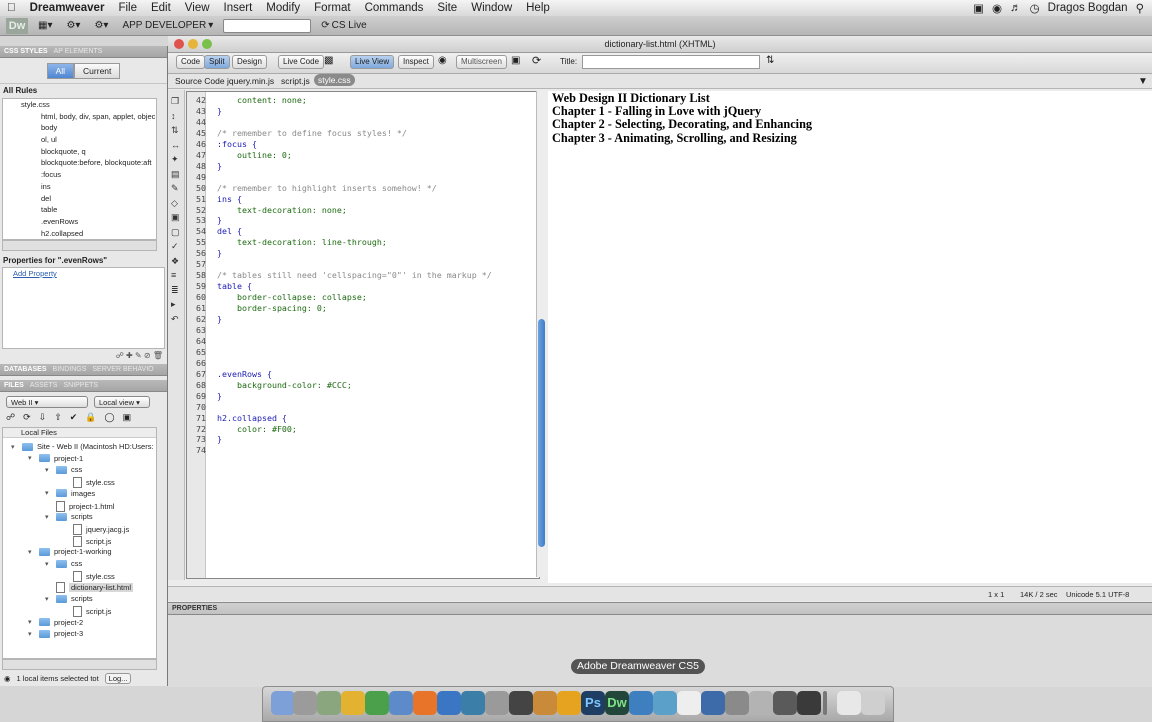  What do you see at coordinates (1016, 8) in the screenshot?
I see `volume-icon: ♬` at bounding box center [1016, 8].